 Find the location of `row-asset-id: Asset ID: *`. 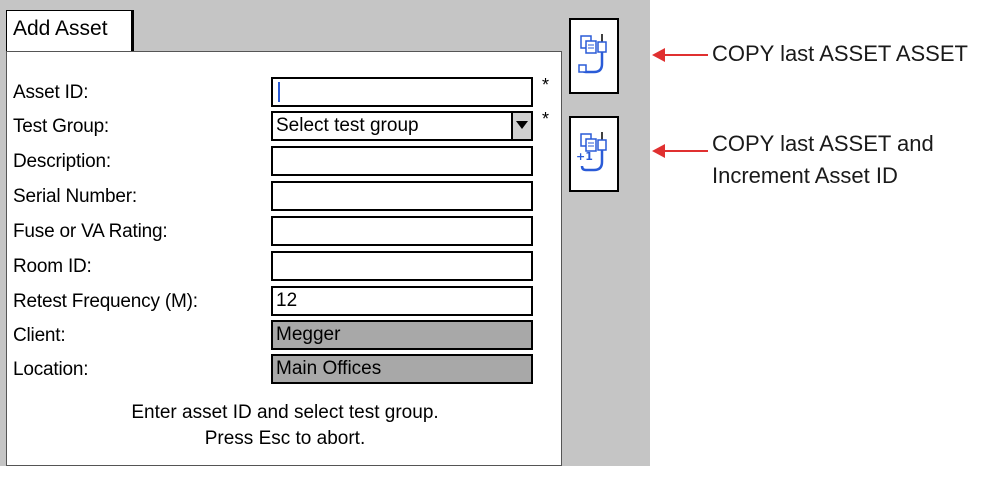

row-asset-id: Asset ID: * is located at coordinates (285, 93).